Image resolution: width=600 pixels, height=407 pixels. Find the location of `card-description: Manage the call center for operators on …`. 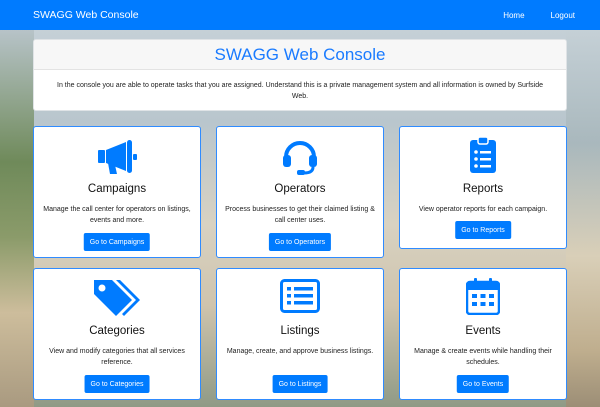

card-description: Manage the call center for operators on … is located at coordinates (117, 215).